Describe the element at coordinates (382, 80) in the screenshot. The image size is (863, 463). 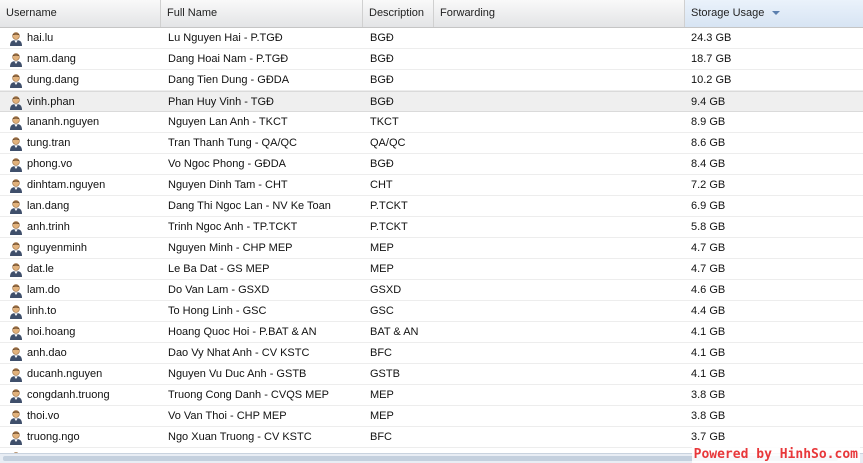
I see `cell-description: BGĐ` at that location.